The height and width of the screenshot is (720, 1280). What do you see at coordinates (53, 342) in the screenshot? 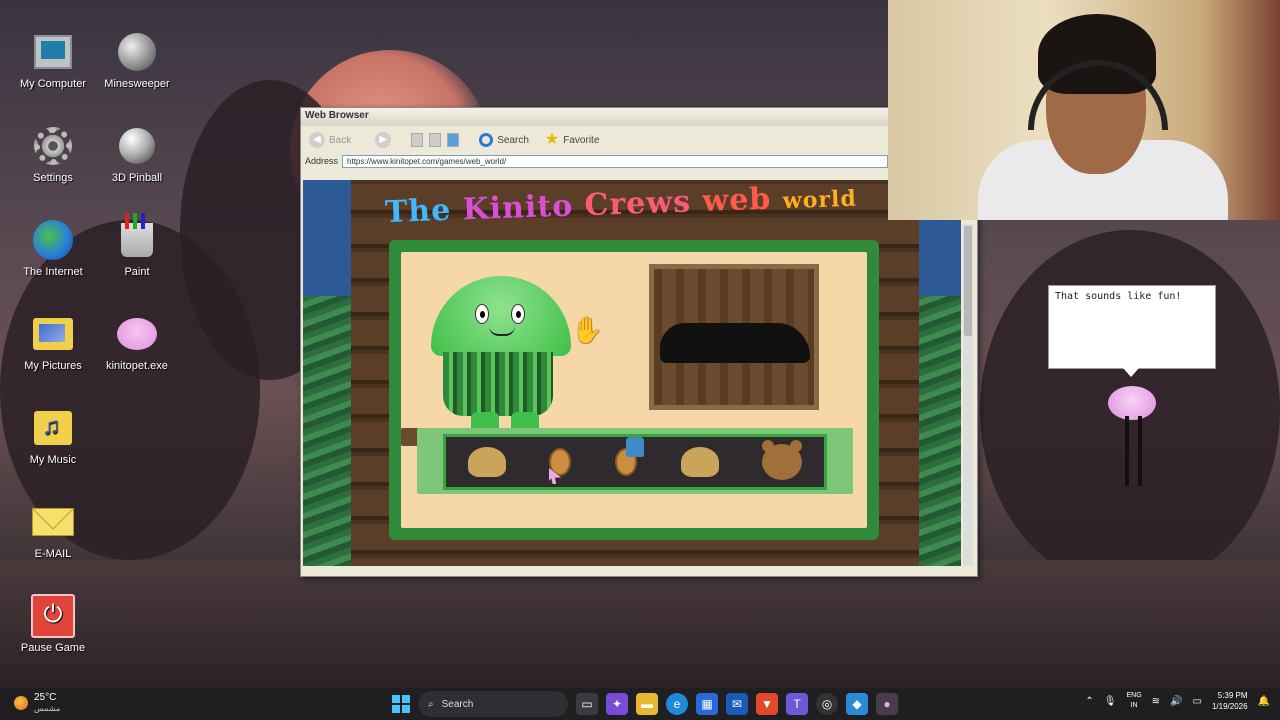
I see `desktop-icon-my-pictures: My Pictures` at bounding box center [53, 342].